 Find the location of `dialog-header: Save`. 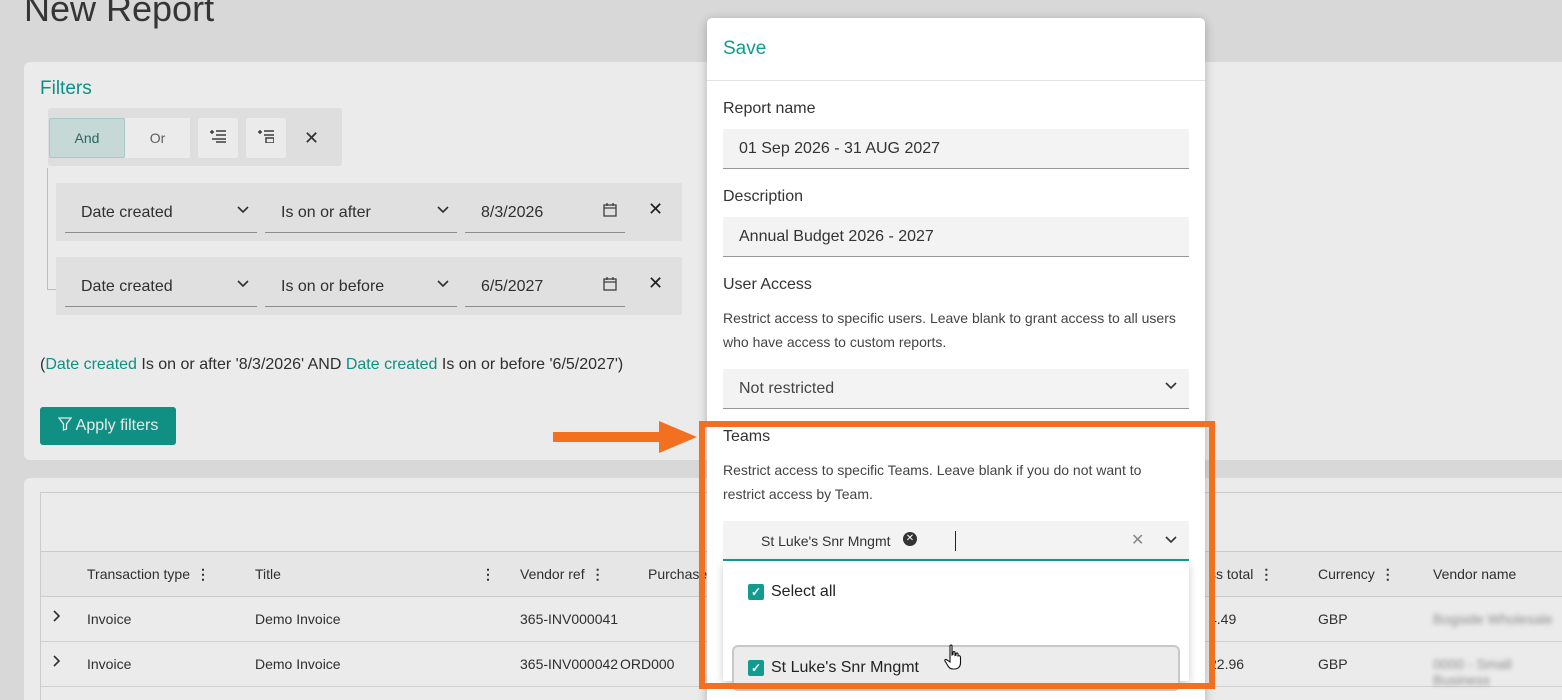

dialog-header: Save is located at coordinates (956, 49).